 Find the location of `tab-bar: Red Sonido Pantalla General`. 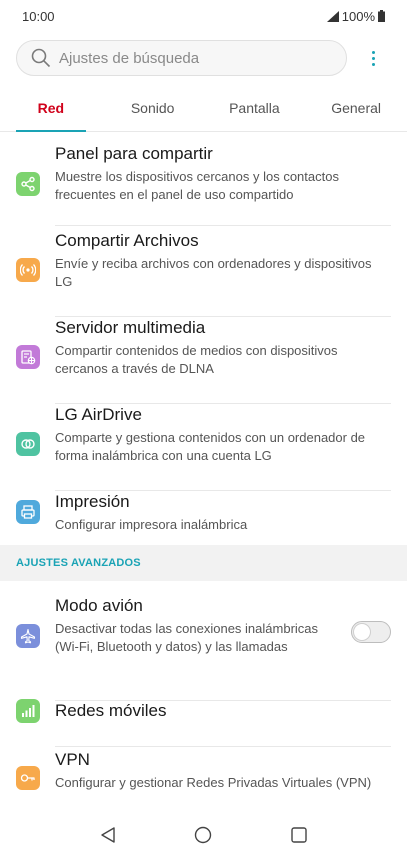

tab-bar: Red Sonido Pantalla General is located at coordinates (203, 110).